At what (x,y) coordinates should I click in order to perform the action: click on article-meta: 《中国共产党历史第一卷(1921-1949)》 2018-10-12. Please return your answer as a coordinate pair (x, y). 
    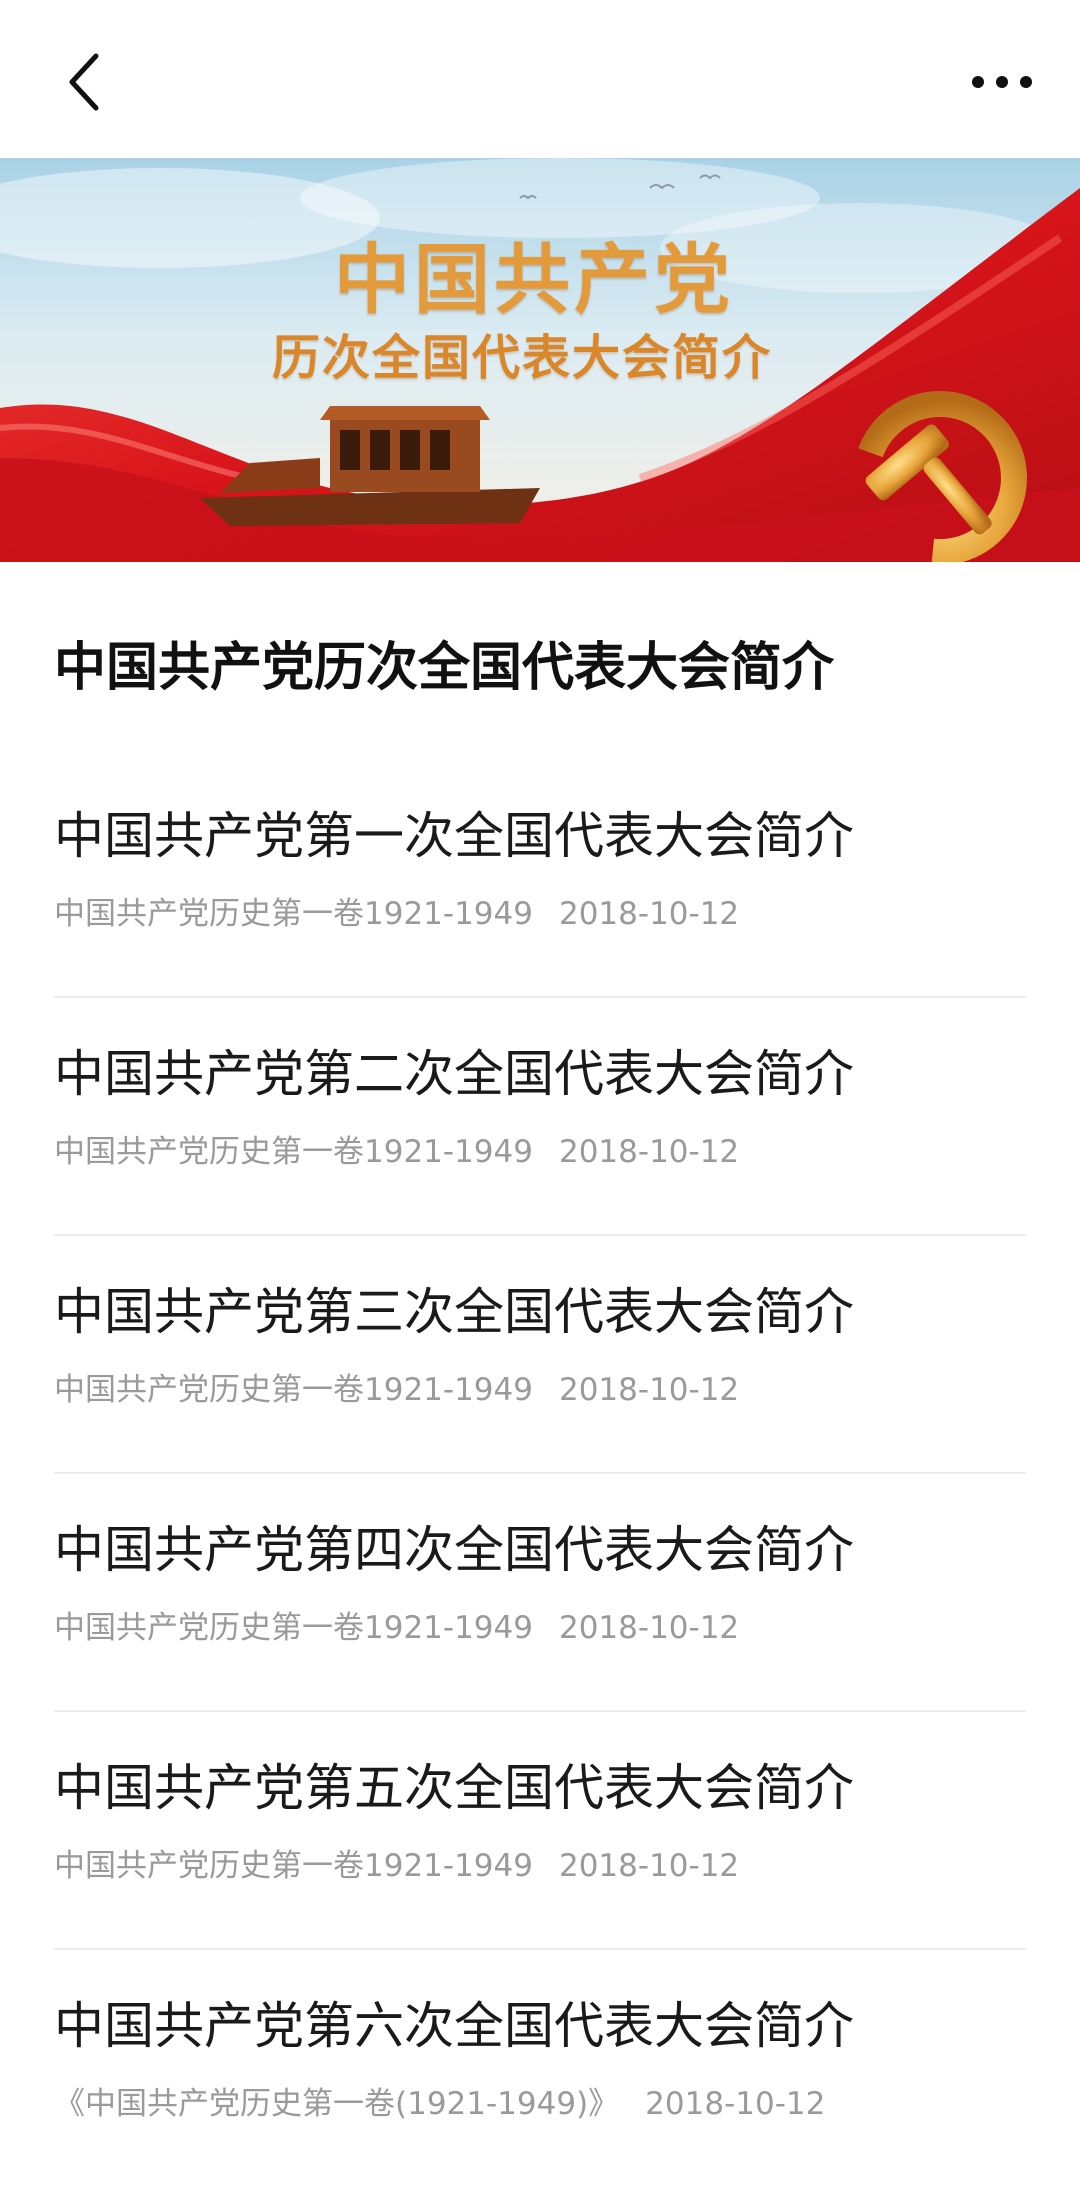
    Looking at the image, I should click on (439, 2100).